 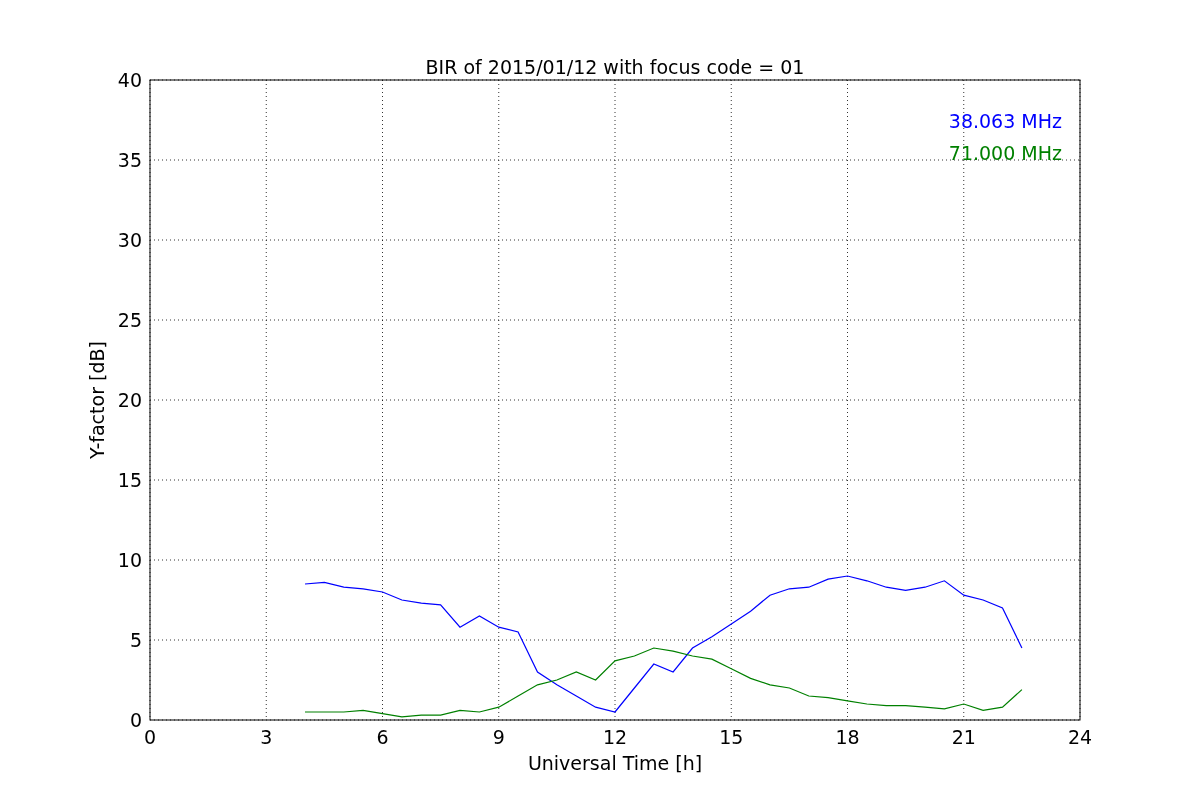 I want to click on x-tick-label: 9, so click(x=498, y=737).